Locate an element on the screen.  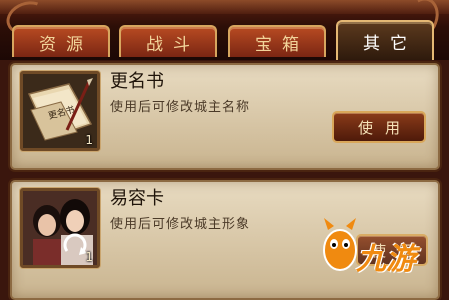
rename-book-icon: 更名书 1 is located at coordinates (60, 111).